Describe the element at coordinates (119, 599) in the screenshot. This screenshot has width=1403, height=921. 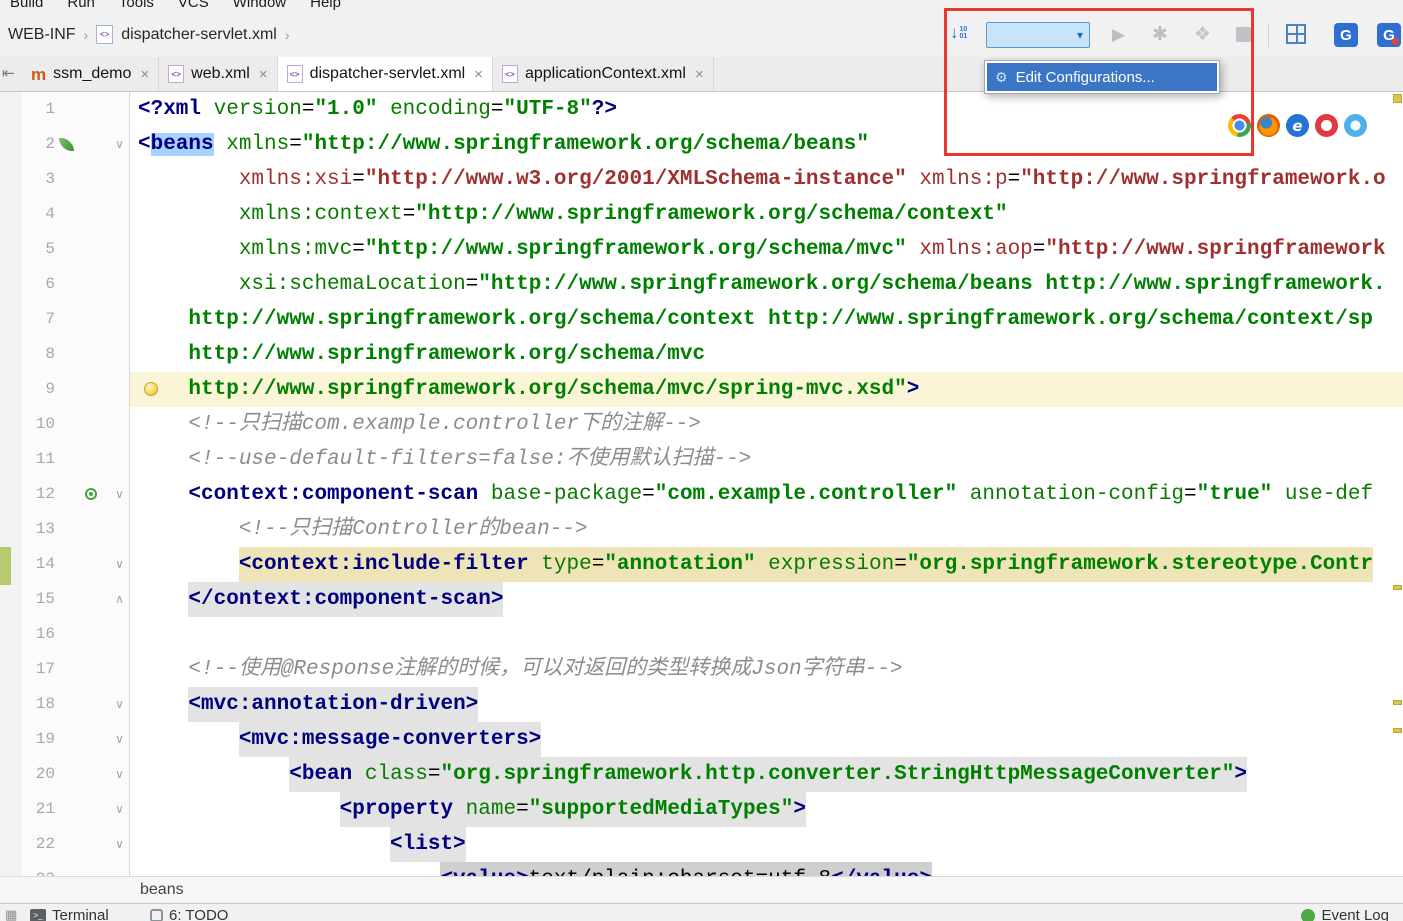
I see `fold-icon: ∧` at that location.